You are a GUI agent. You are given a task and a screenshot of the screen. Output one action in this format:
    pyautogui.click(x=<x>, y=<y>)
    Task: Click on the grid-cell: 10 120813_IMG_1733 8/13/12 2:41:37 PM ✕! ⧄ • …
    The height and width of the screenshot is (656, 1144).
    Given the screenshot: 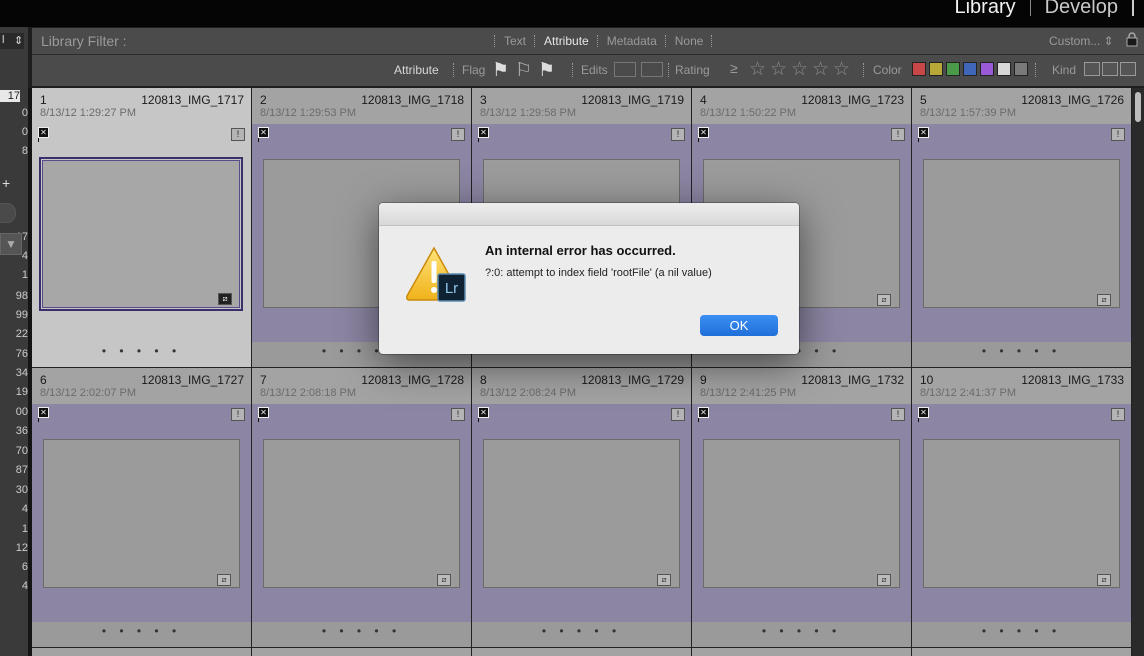 What is the action you would take?
    pyautogui.click(x=1021, y=507)
    